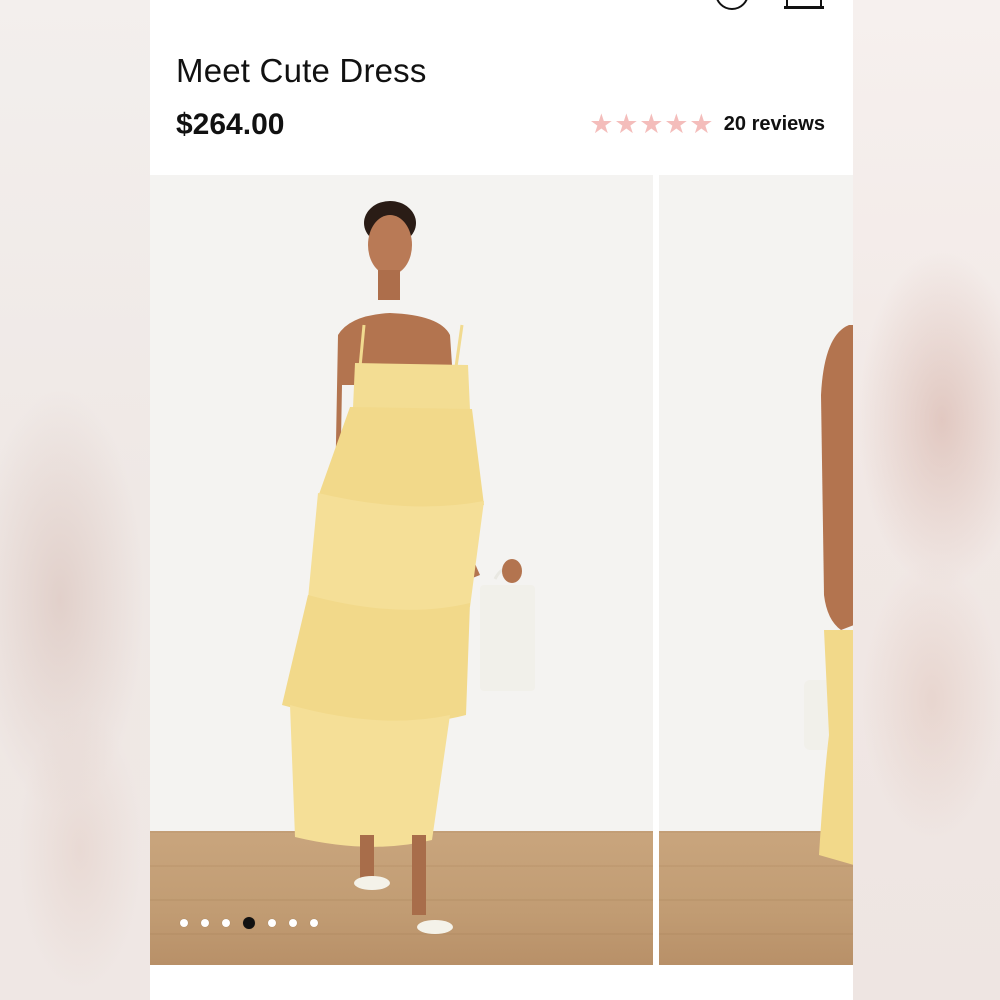  Describe the element at coordinates (732, 5) in the screenshot. I see `account-icon` at that location.